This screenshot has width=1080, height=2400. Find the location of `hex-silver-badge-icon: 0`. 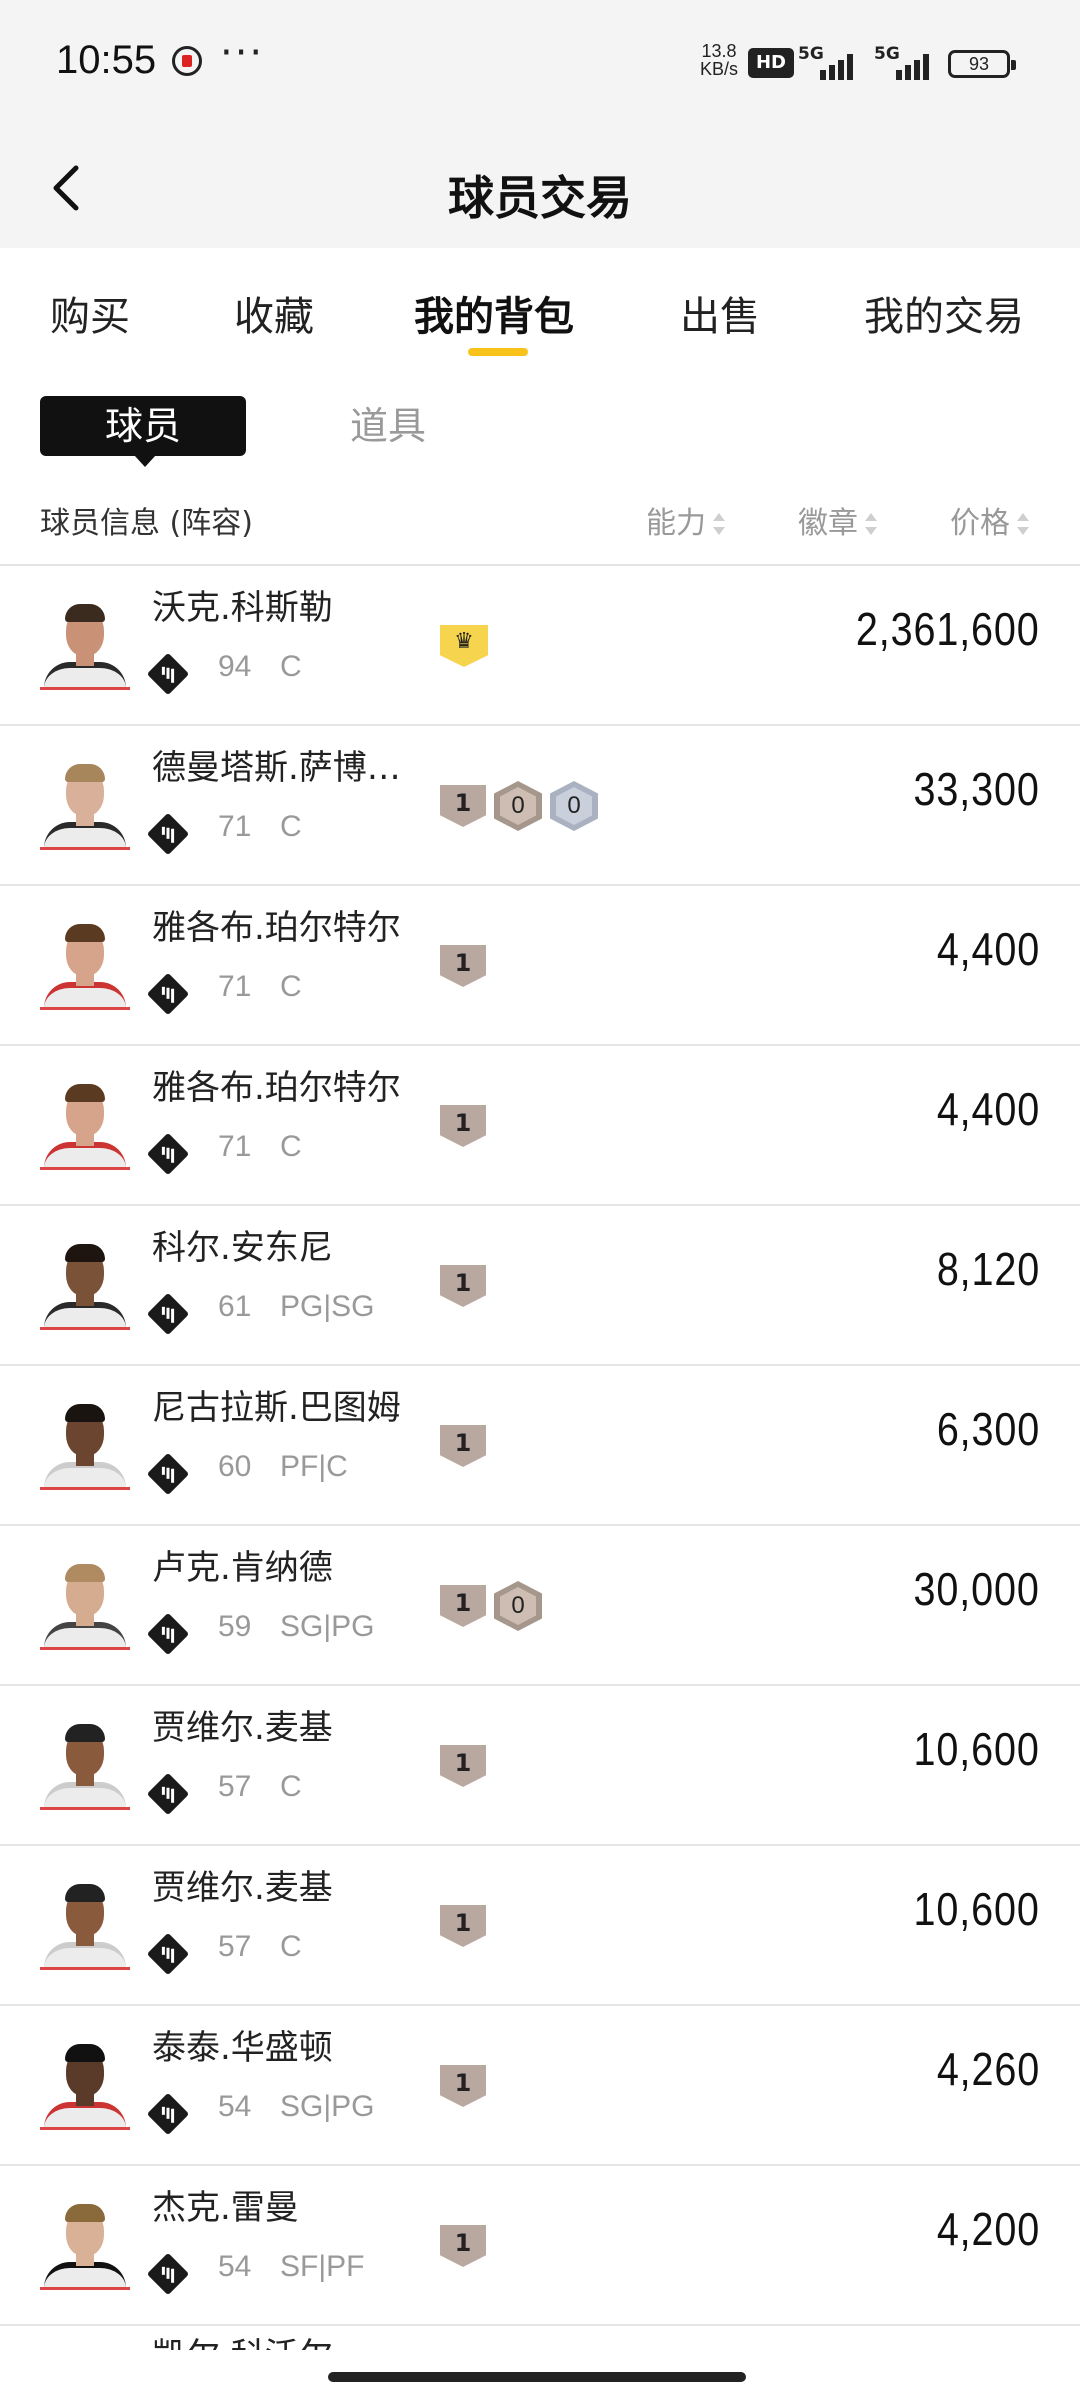

hex-silver-badge-icon: 0 is located at coordinates (574, 806).